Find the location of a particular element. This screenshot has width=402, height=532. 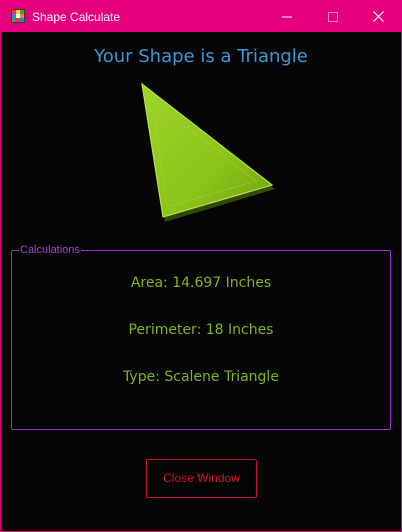

close-icon is located at coordinates (378, 16).